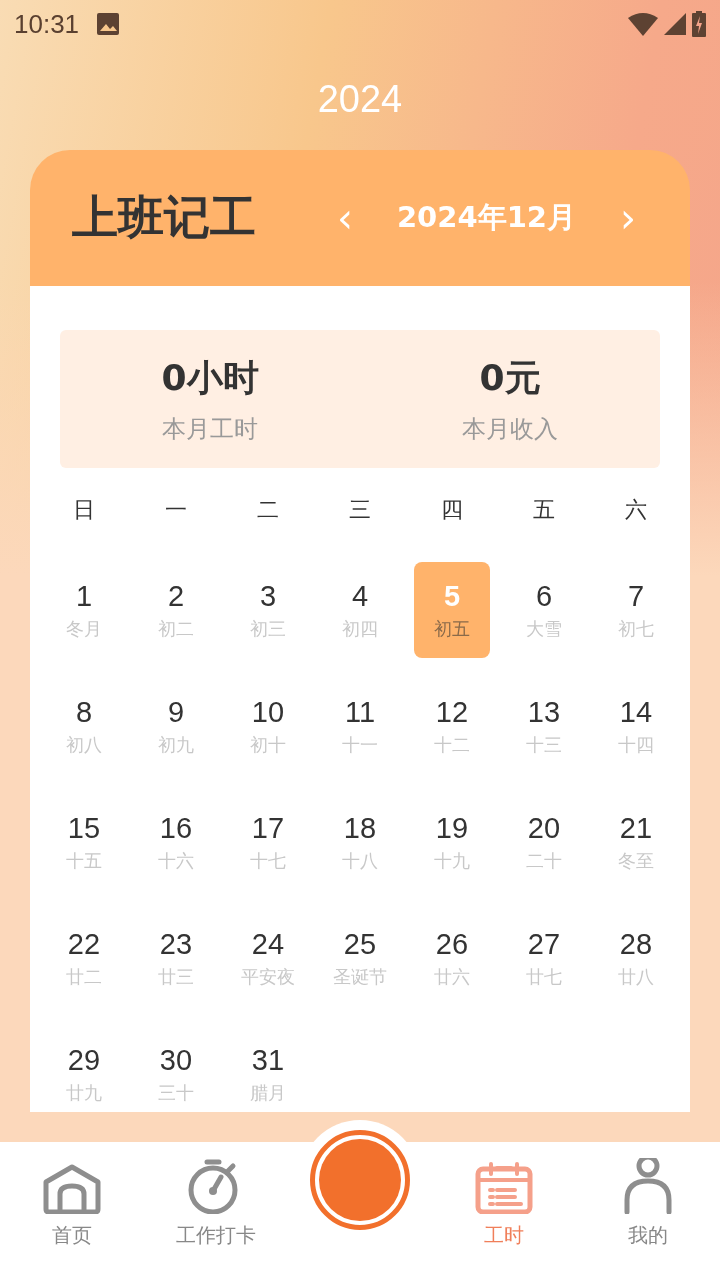 This screenshot has height=1280, width=720. I want to click on day-number: 10, so click(268, 712).